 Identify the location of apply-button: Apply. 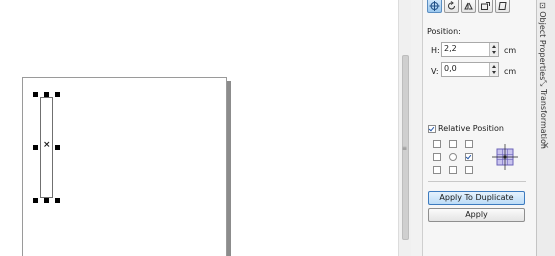
(476, 215).